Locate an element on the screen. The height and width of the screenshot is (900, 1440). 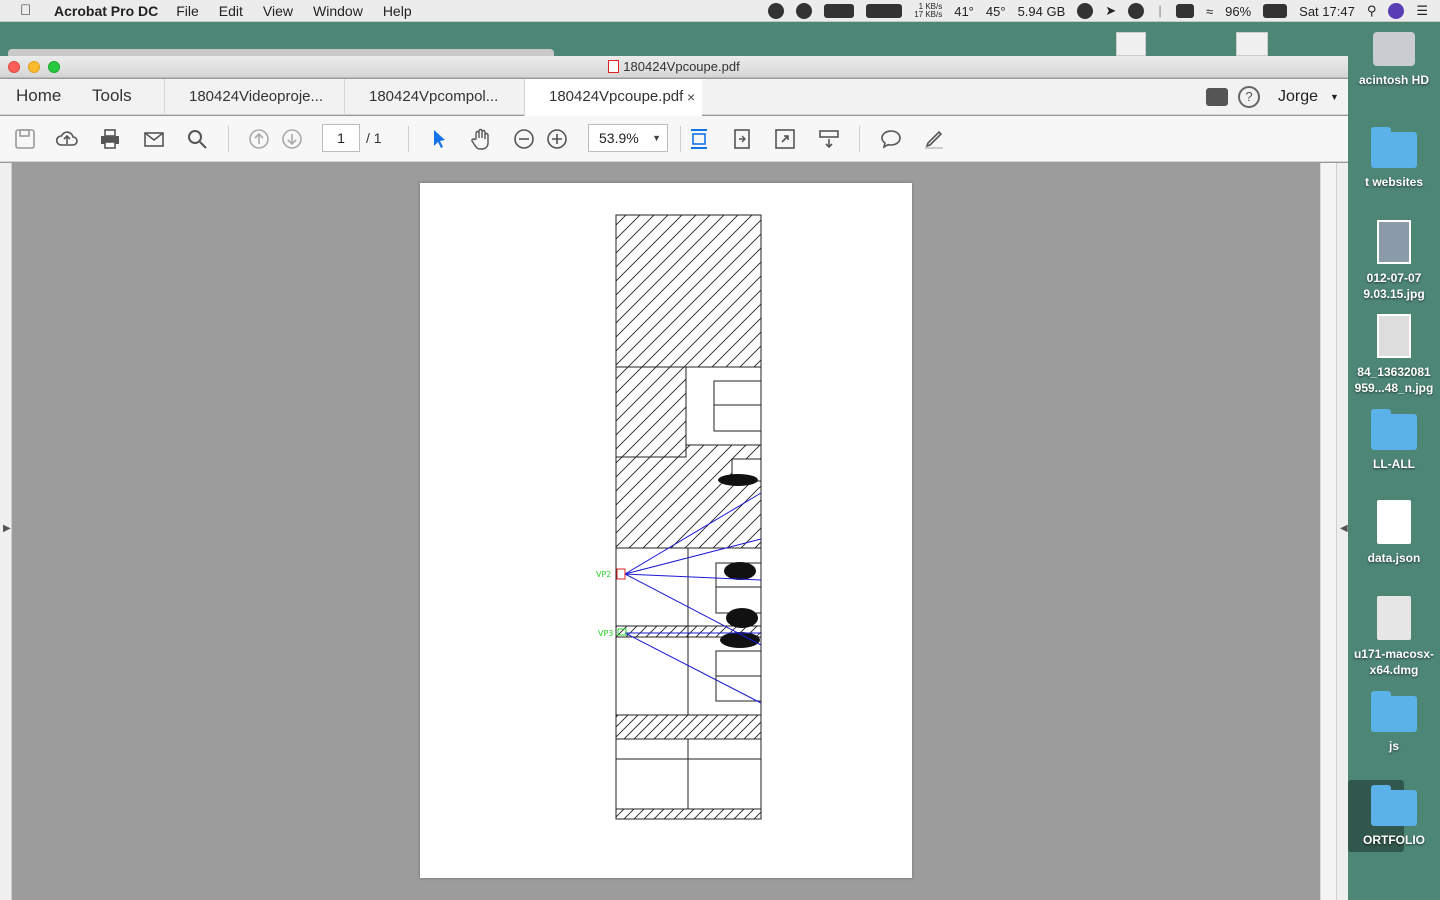
bluetooth-icon: ᛁ is located at coordinates (1160, 11).